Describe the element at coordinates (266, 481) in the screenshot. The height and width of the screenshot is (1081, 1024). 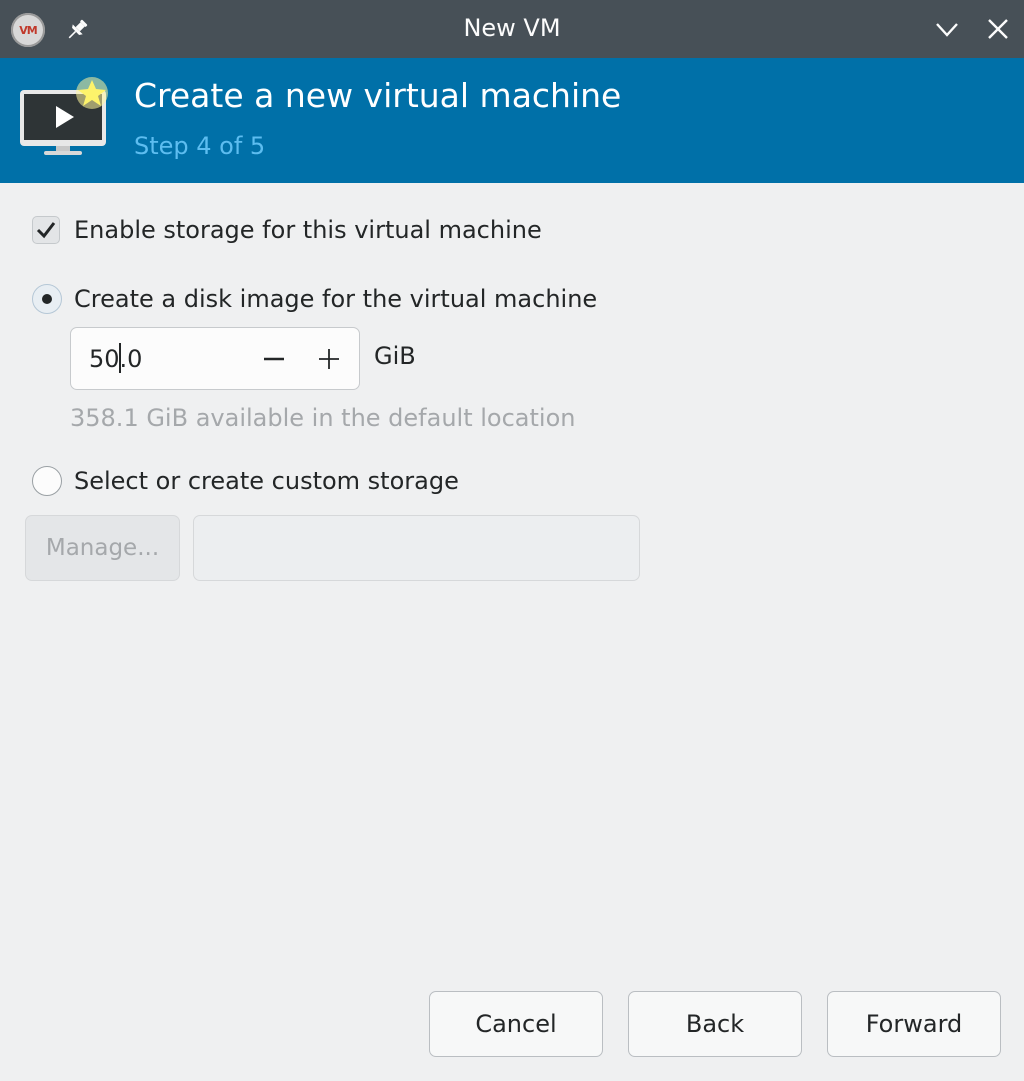
I see `custom-storage-label: Select or create custom storage` at that location.